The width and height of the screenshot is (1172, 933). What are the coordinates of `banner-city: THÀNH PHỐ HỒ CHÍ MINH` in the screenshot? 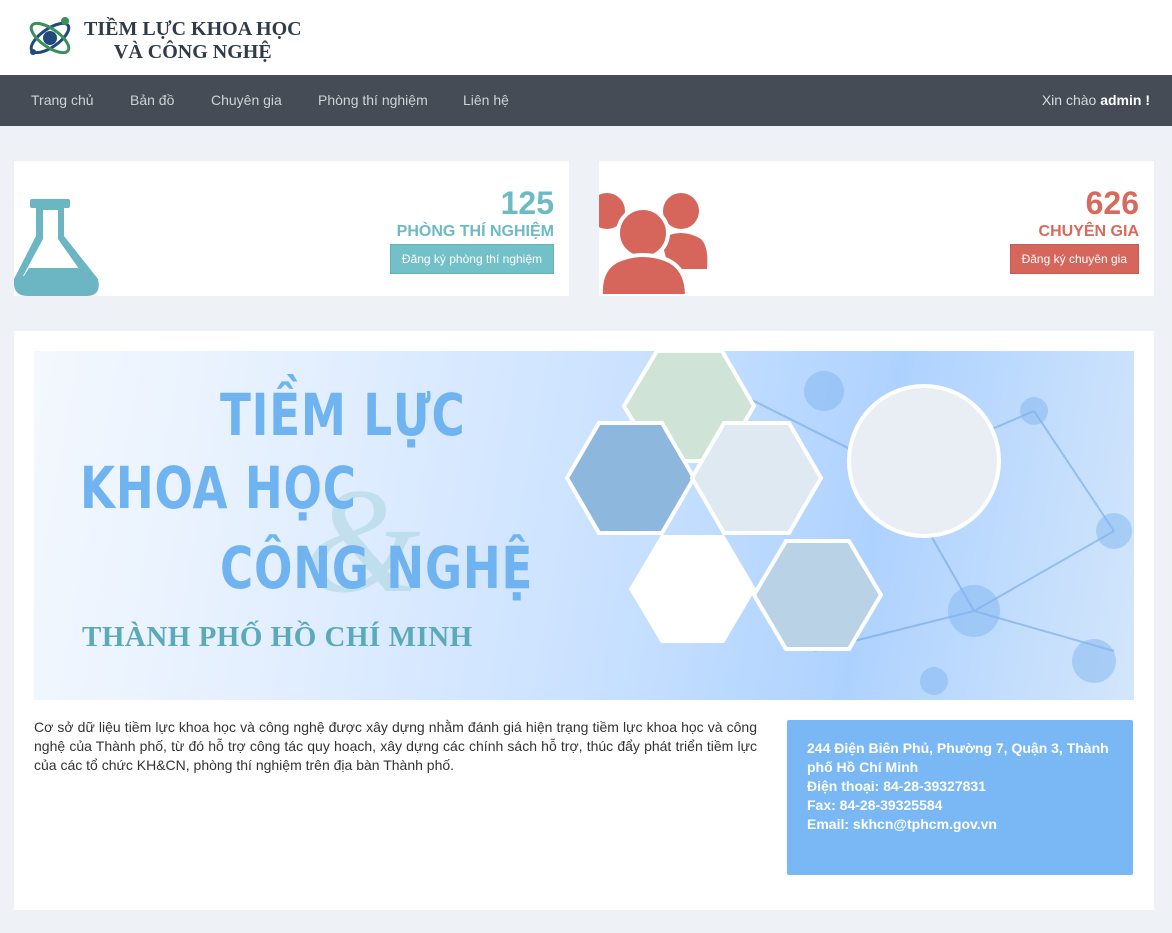 It's located at (277, 637).